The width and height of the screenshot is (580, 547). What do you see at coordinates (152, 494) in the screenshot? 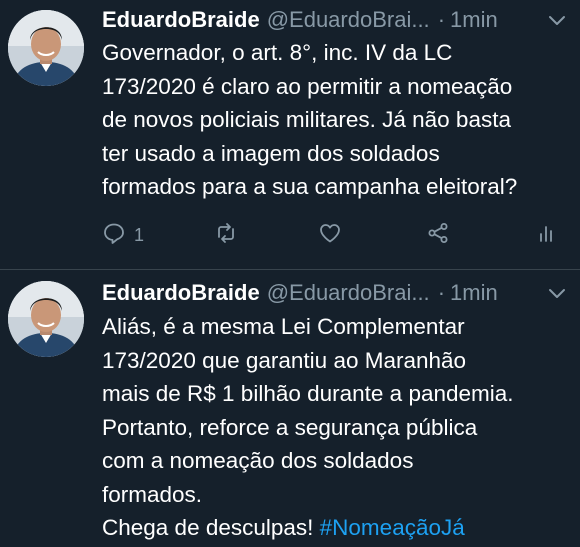
I see `tweet-text-line: formados.` at bounding box center [152, 494].